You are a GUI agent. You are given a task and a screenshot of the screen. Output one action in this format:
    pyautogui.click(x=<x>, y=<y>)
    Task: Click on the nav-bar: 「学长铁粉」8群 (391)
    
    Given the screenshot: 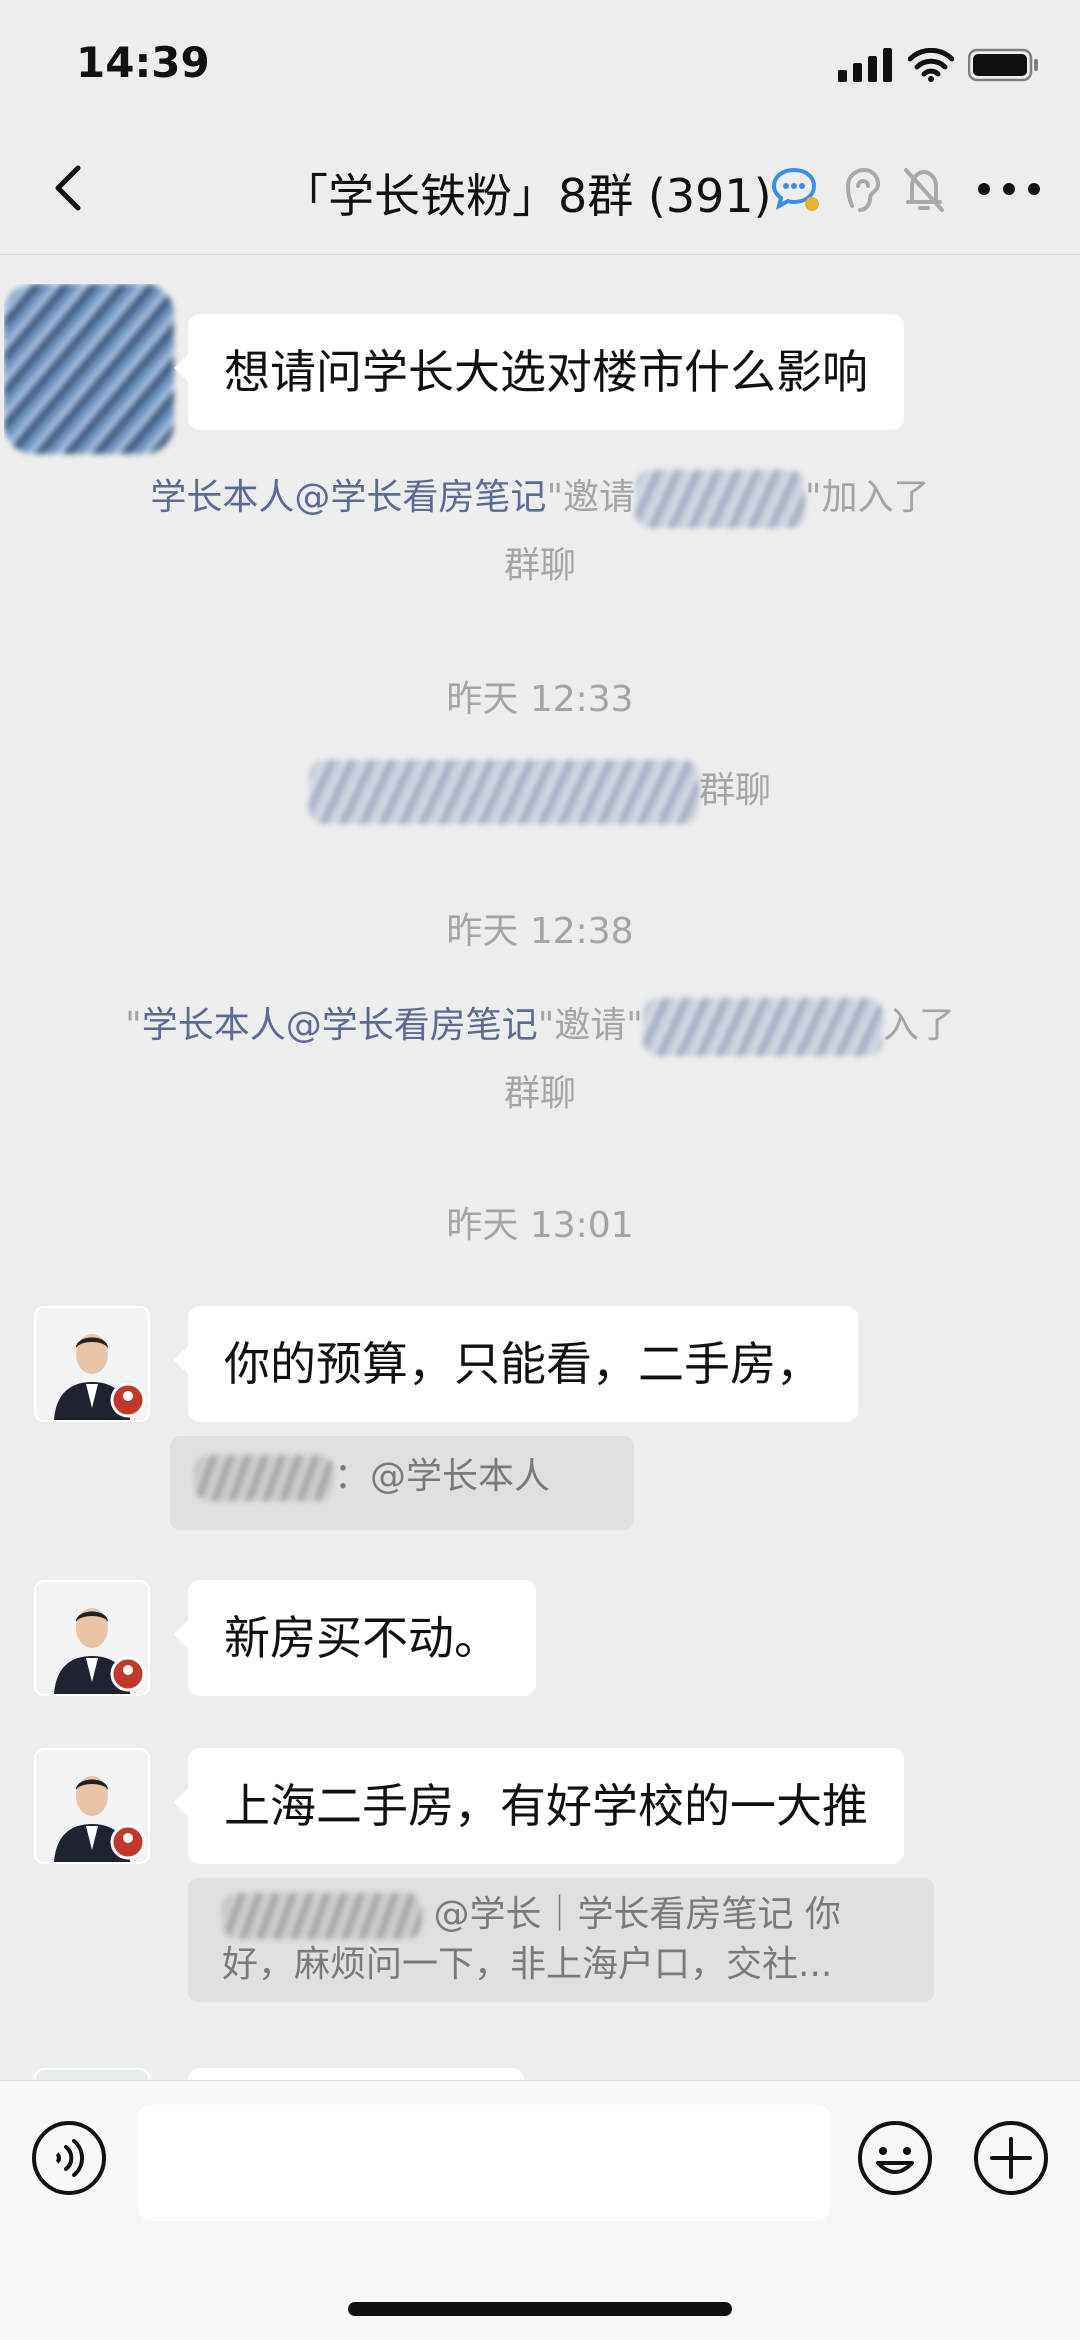 What is the action you would take?
    pyautogui.click(x=540, y=192)
    